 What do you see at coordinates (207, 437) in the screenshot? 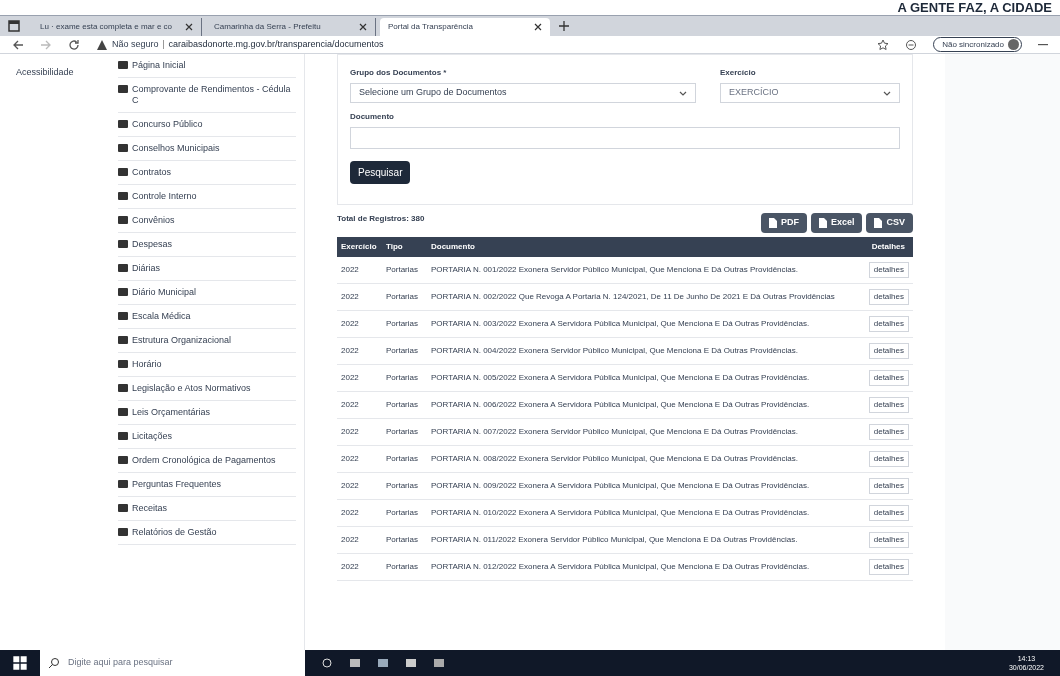
I see `sidebar-item: Licitações` at bounding box center [207, 437].